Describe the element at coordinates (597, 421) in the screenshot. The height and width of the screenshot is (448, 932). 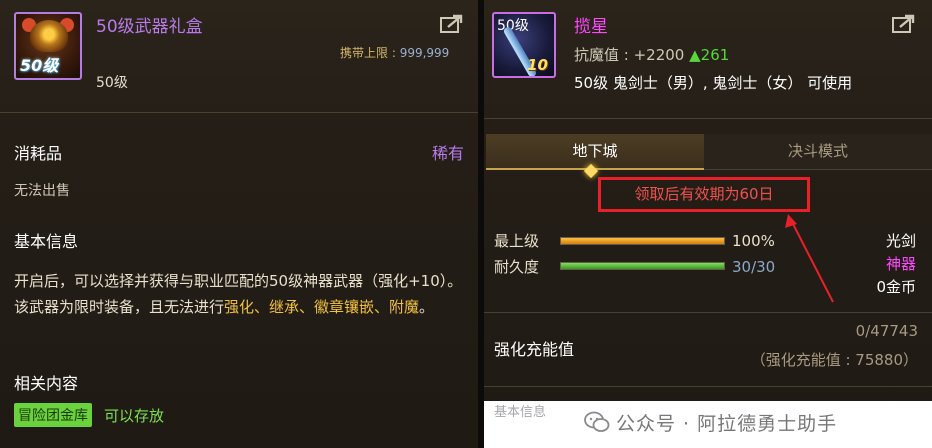
I see `wechat-icon` at that location.